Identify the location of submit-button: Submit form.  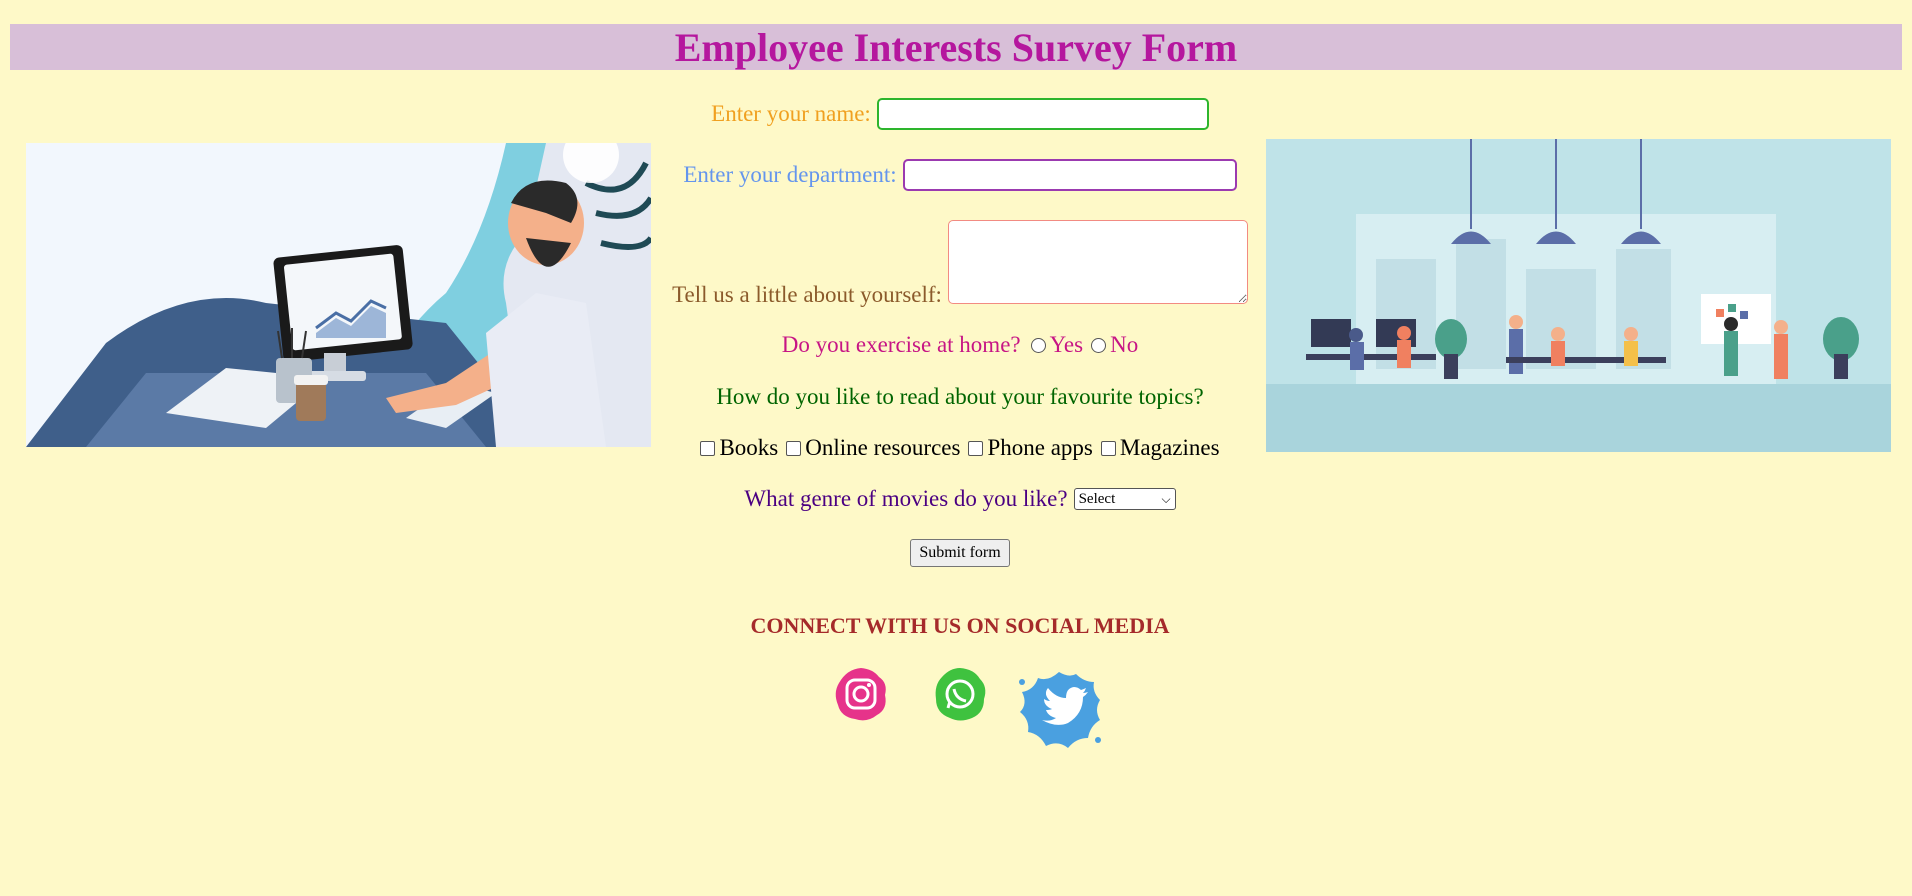
(960, 553).